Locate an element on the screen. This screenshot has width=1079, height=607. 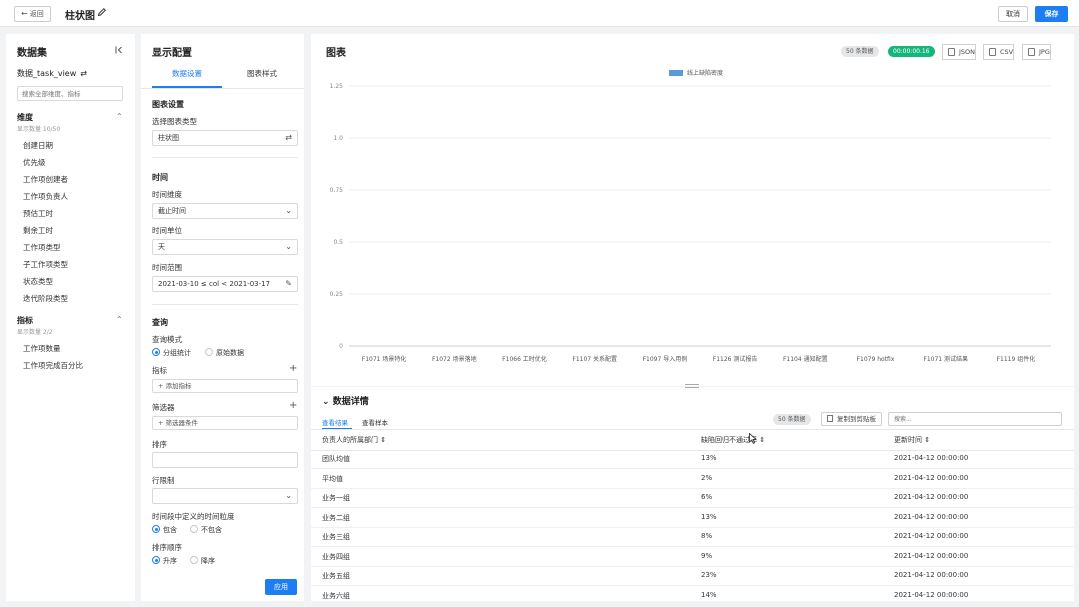
dimension-item: 预估工时 is located at coordinates (38, 213).